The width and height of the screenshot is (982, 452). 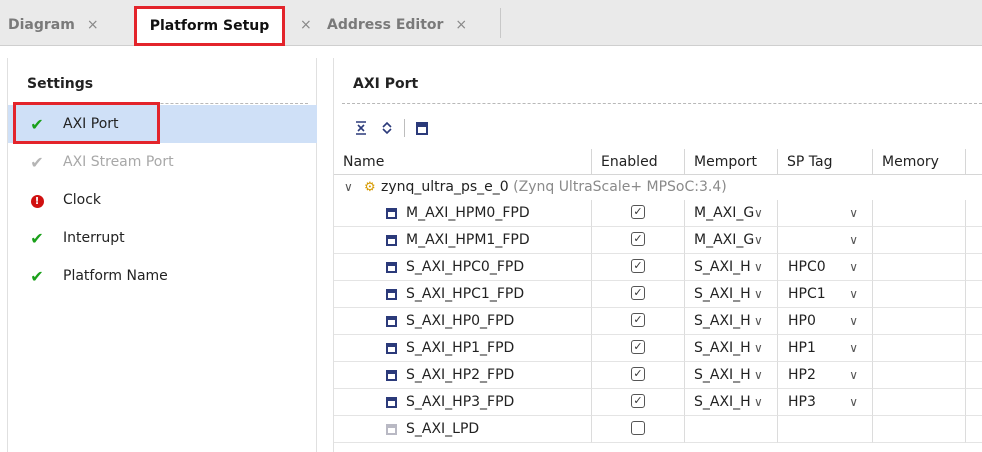 I want to click on collapse-all-icon, so click(x=361, y=128).